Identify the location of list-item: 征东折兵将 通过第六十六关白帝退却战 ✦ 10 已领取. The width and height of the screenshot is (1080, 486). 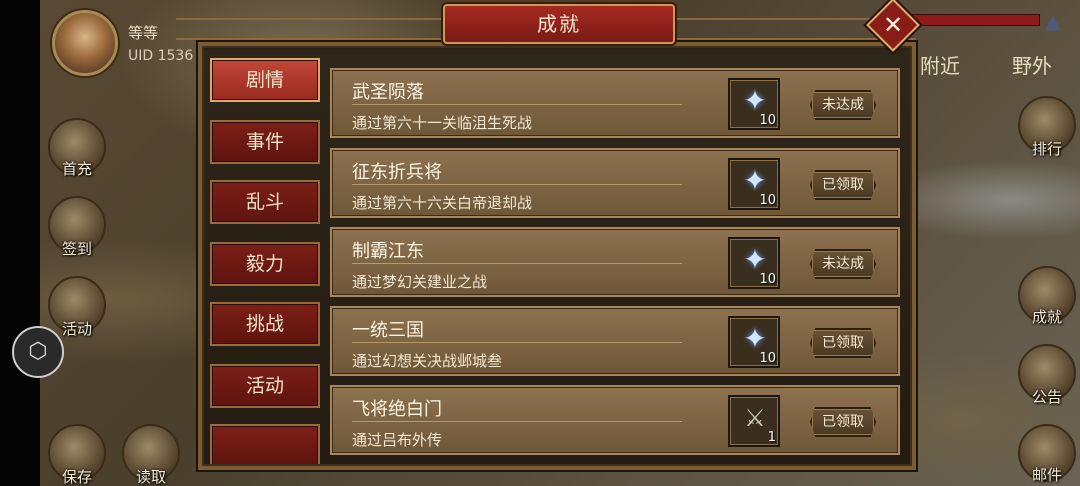
(615, 183).